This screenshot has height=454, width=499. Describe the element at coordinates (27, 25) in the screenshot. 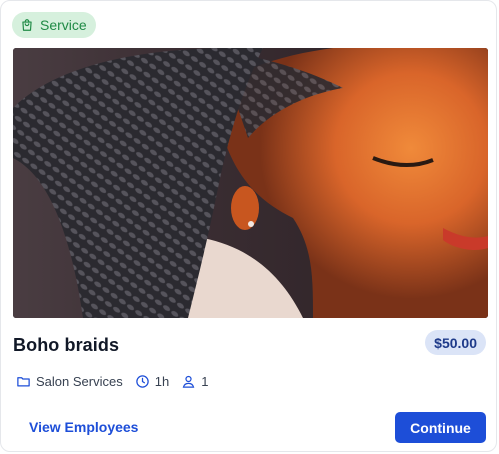

I see `shopping-bag-icon` at that location.